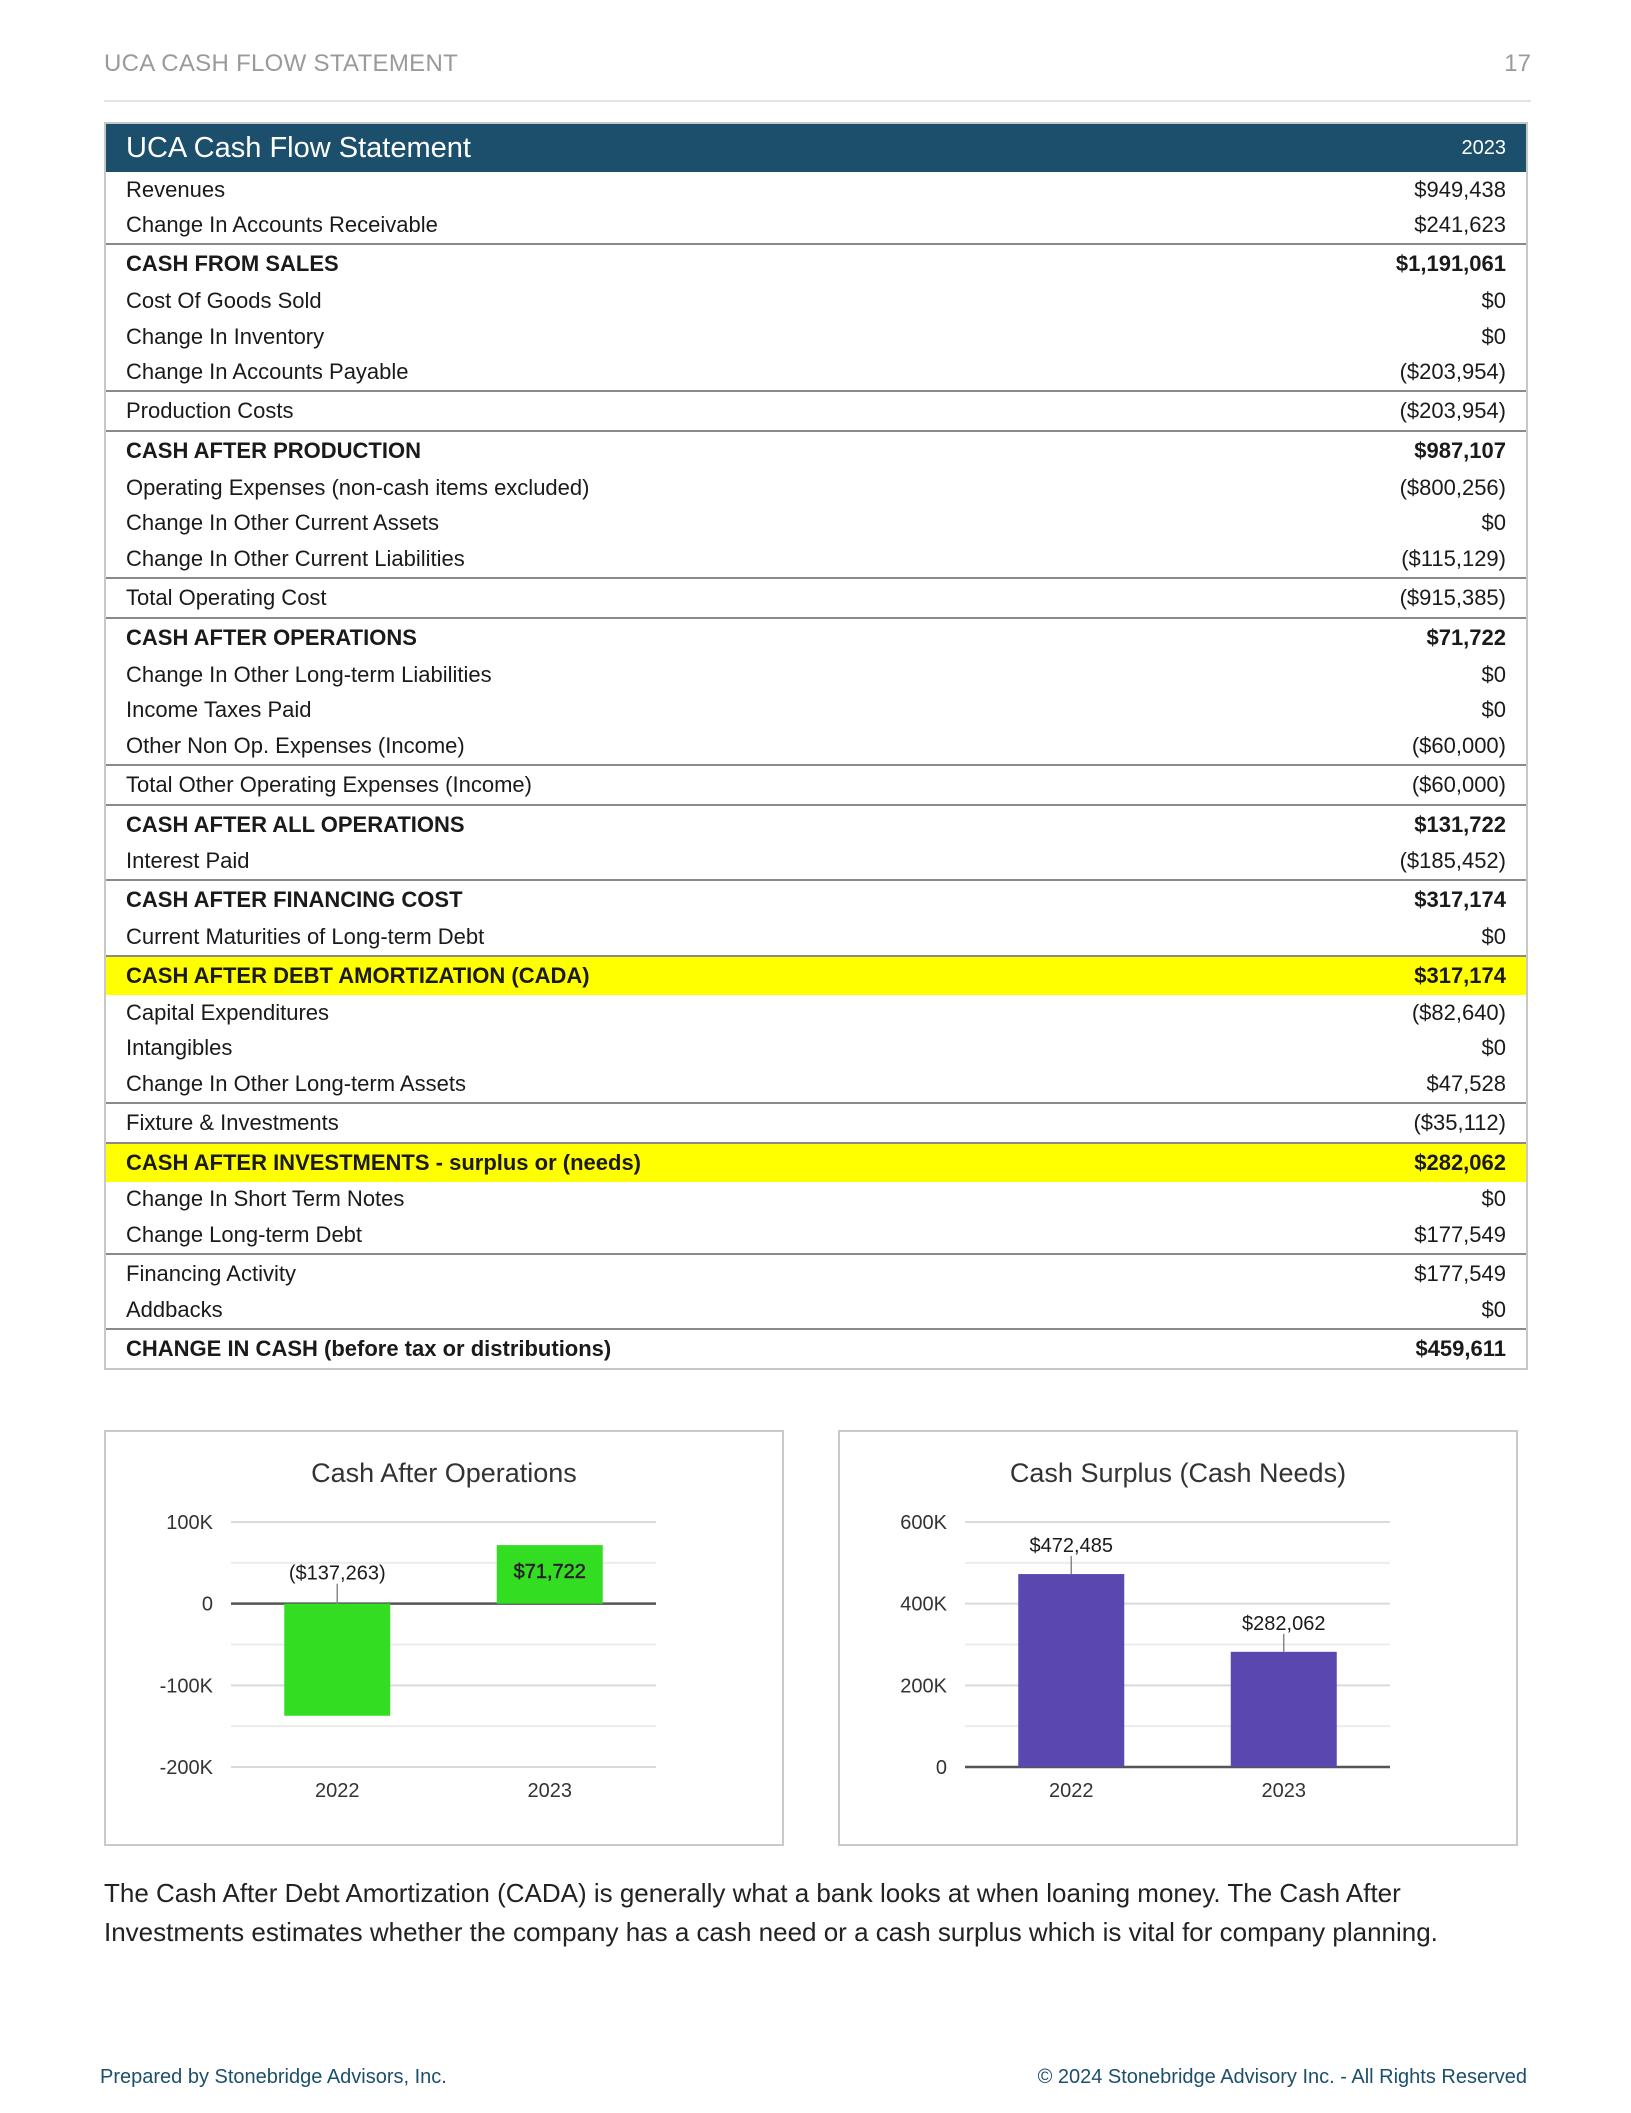  I want to click on statement-row: CASH AFTER OPERATIONS $71,722, so click(816, 636).